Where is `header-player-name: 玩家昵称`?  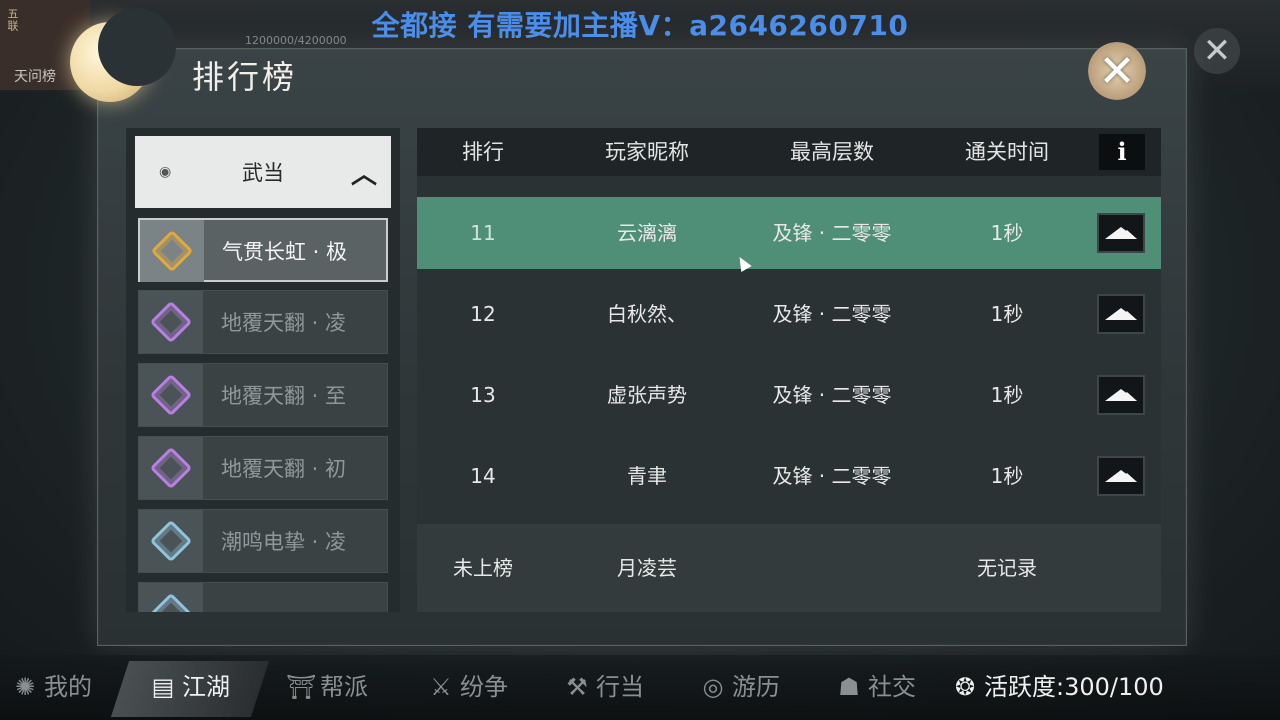
header-player-name: 玩家昵称 is located at coordinates (647, 152).